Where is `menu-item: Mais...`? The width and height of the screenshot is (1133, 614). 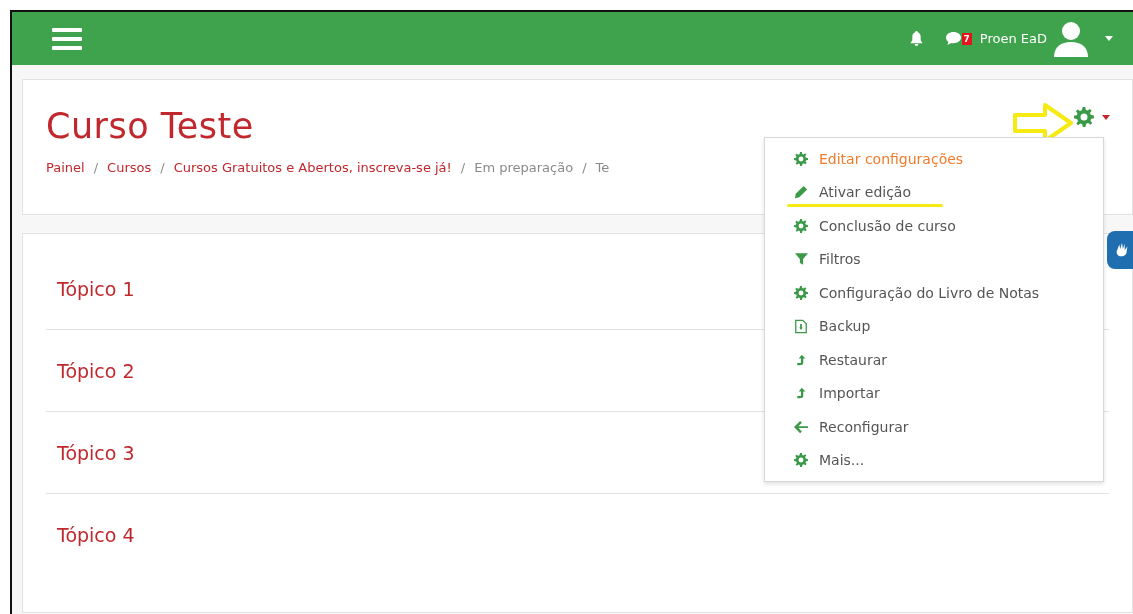 menu-item: Mais... is located at coordinates (934, 460).